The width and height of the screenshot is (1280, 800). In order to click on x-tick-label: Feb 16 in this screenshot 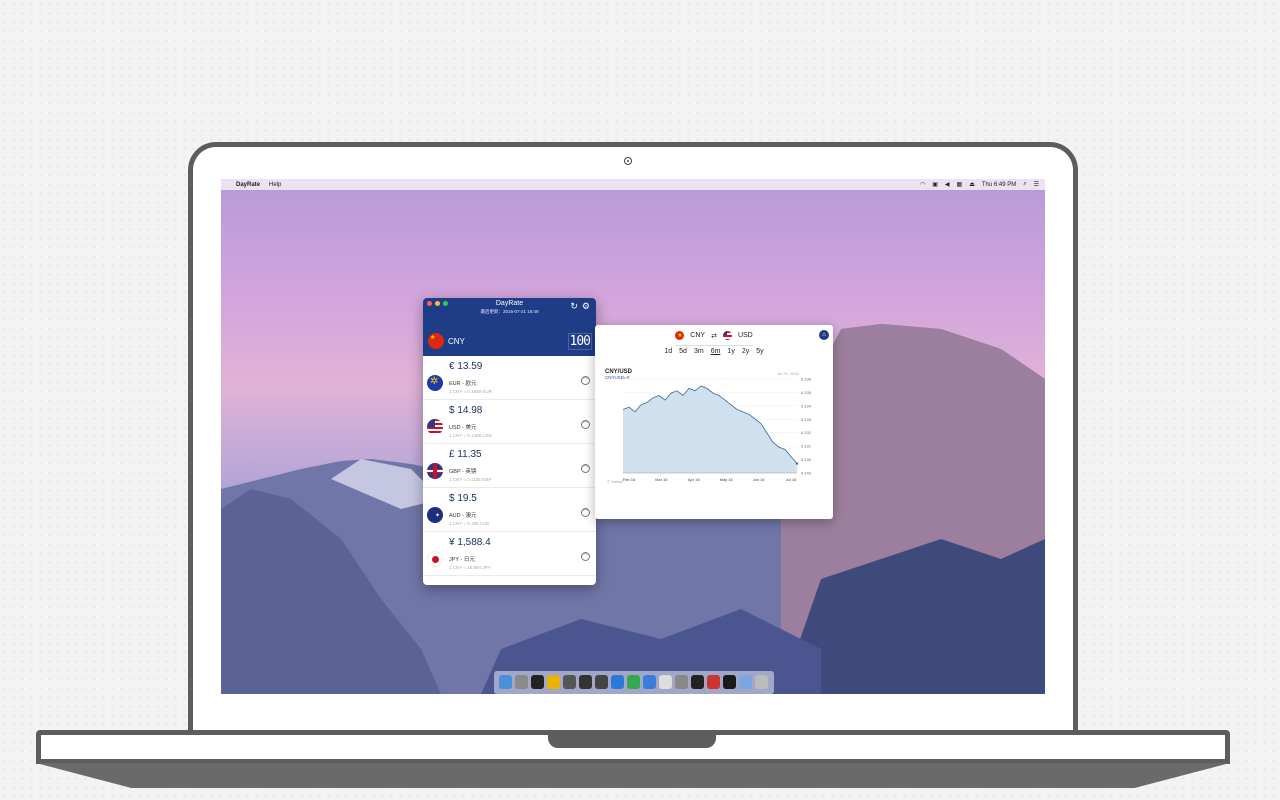, I will do `click(629, 479)`.